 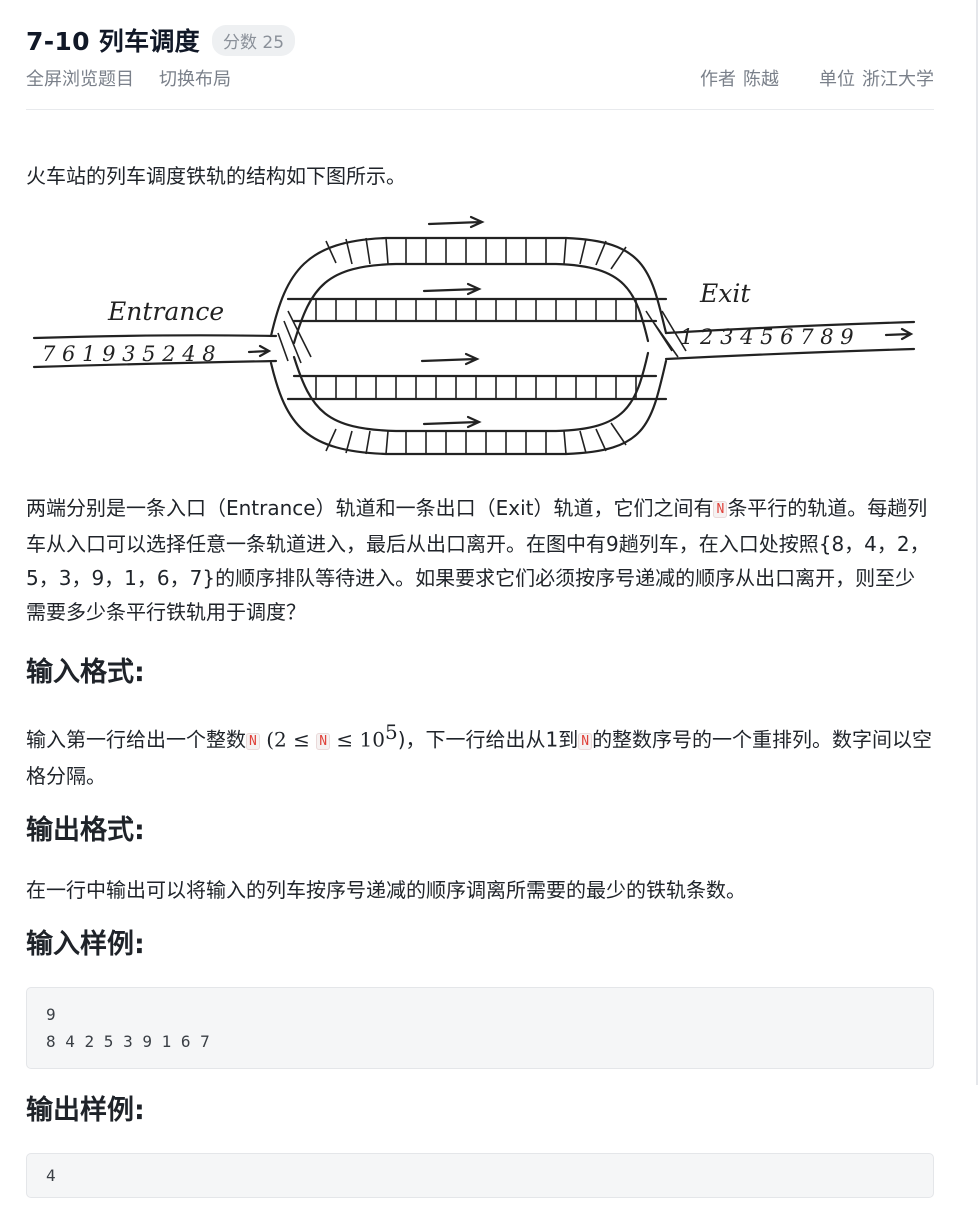 I want to click on input-text-1: 输入第一行给出一个整数, so click(x=136, y=739).